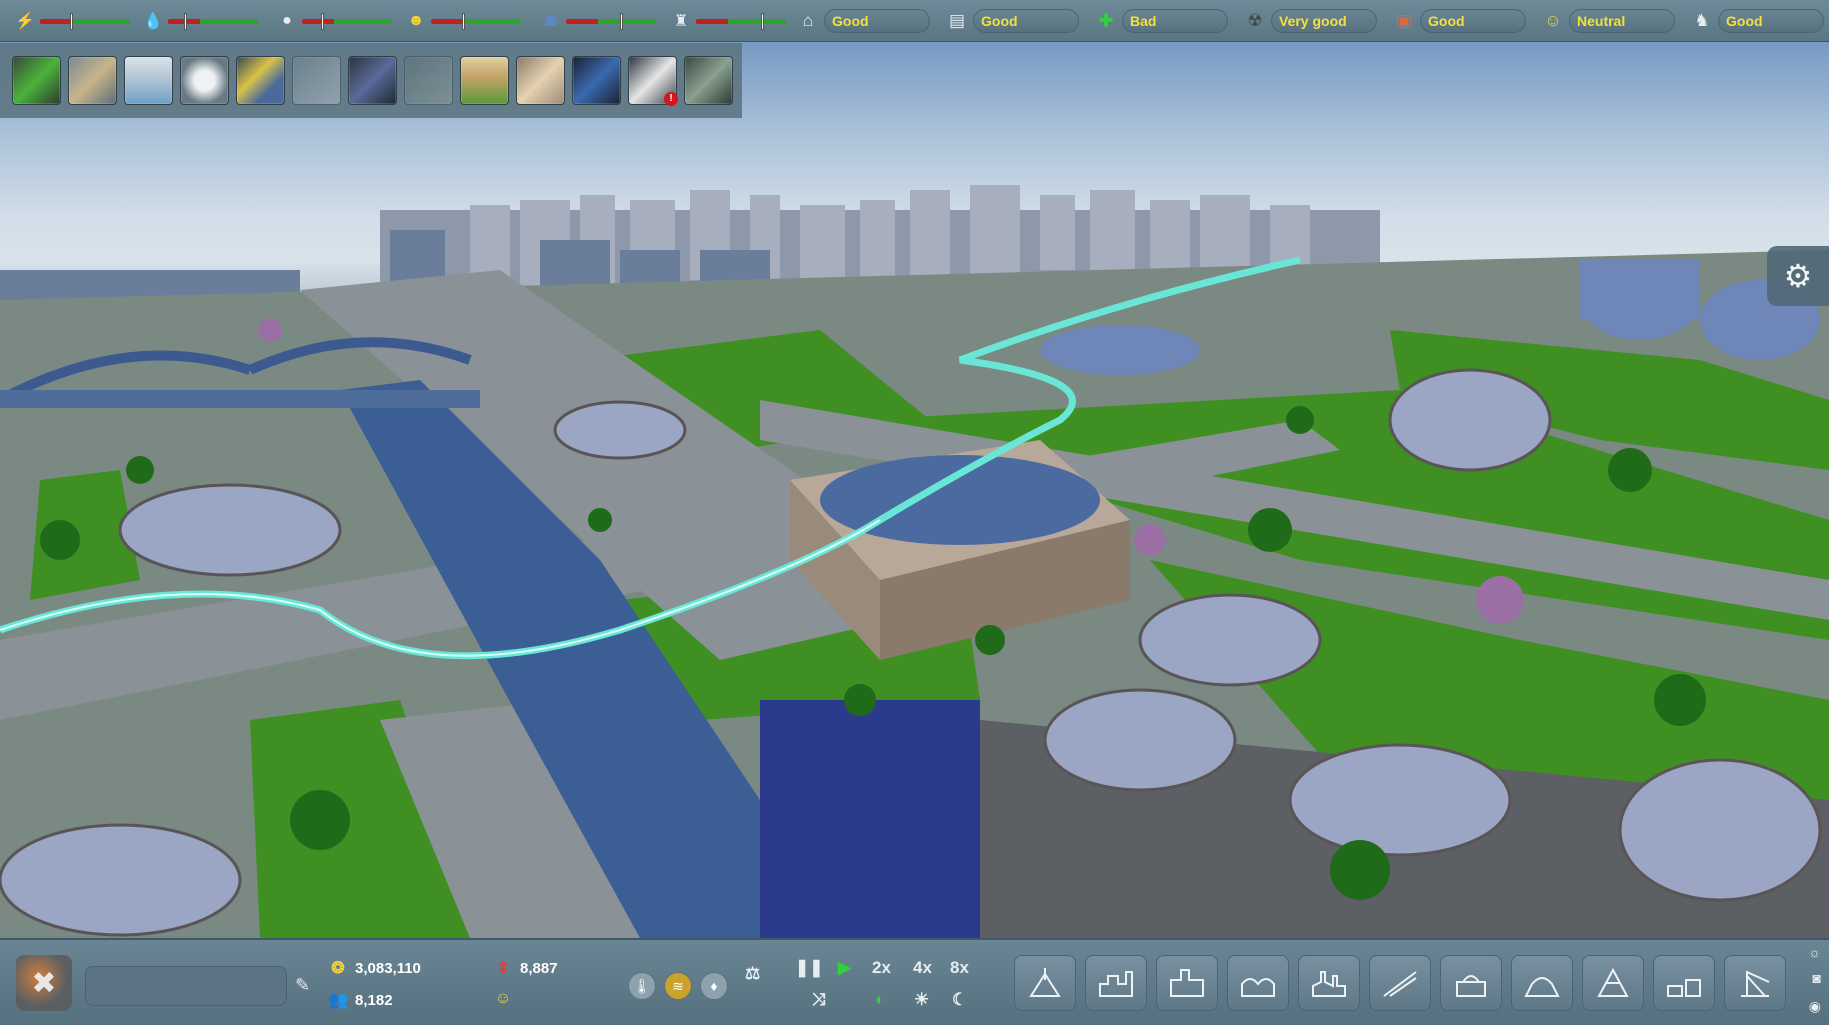 This screenshot has height=1025, width=1829. Describe the element at coordinates (808, 20) in the screenshot. I see `housing-icon: ⌂` at that location.